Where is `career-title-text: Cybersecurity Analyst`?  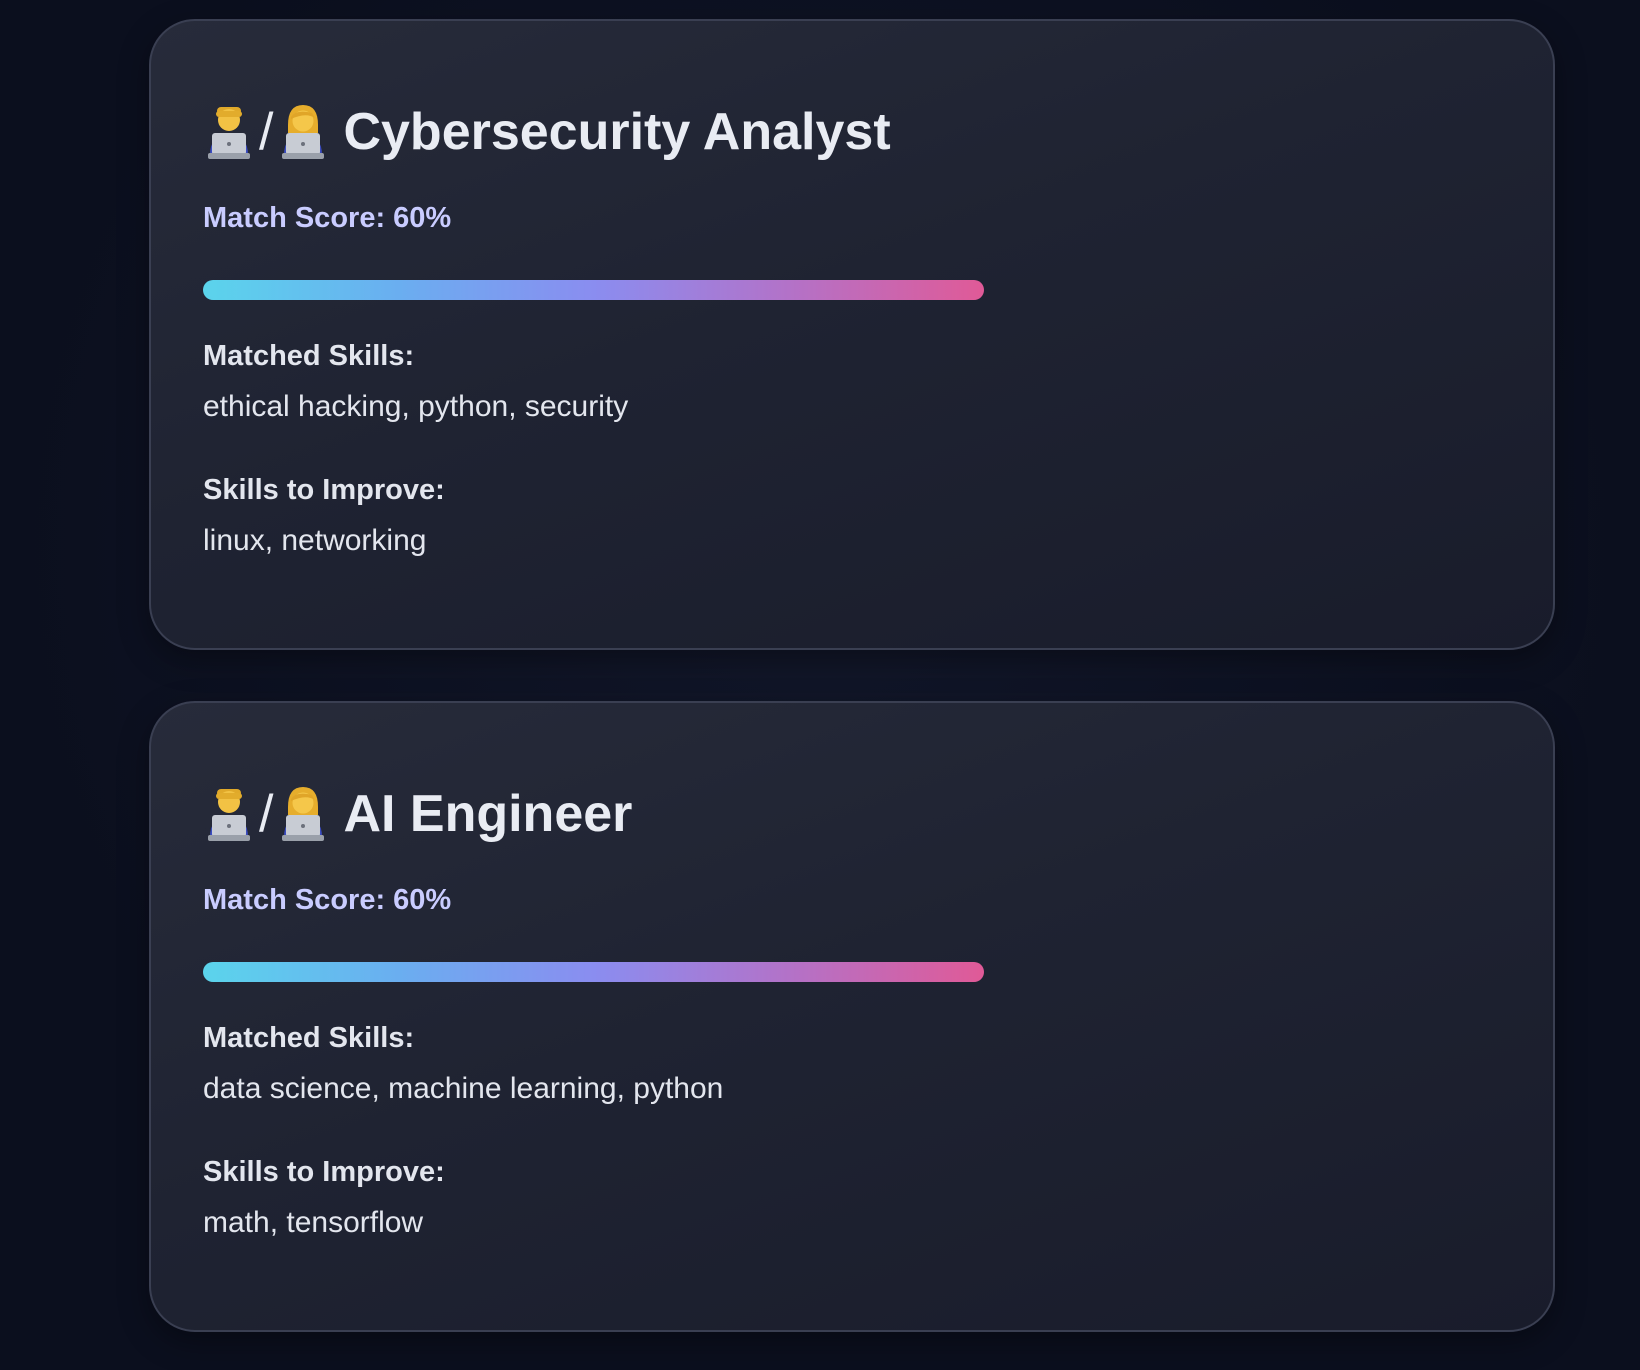
career-title-text: Cybersecurity Analyst is located at coordinates (617, 132).